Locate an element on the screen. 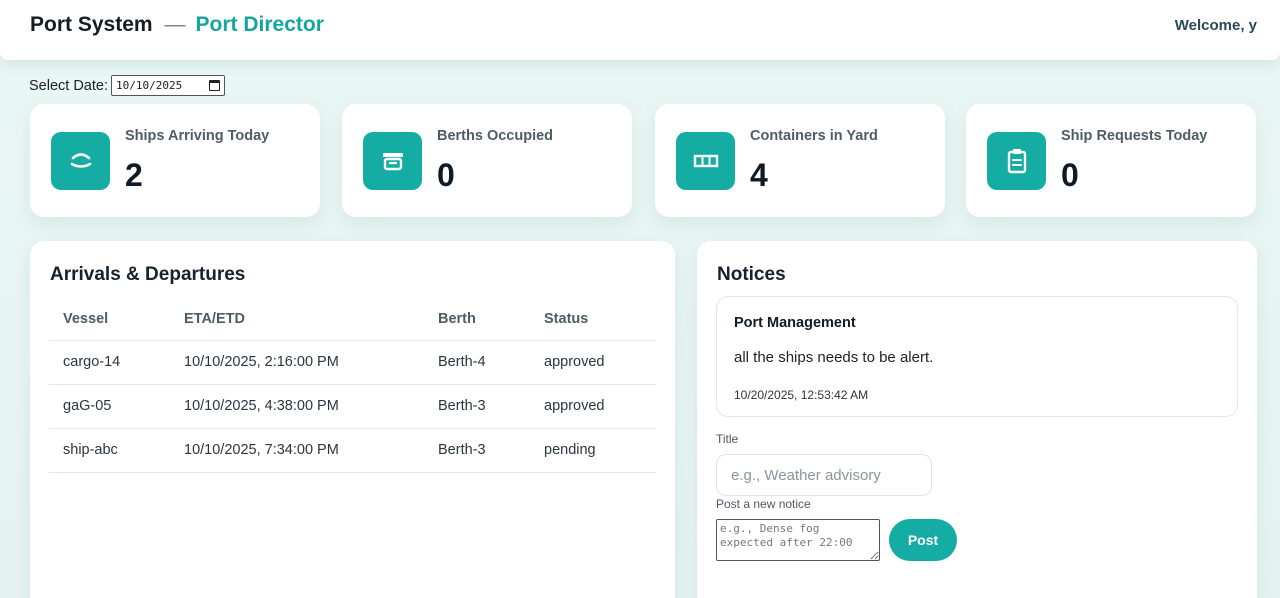 The image size is (1280, 598). stat-card-containers-in-yard: Containers in Yard 4 is located at coordinates (800, 160).